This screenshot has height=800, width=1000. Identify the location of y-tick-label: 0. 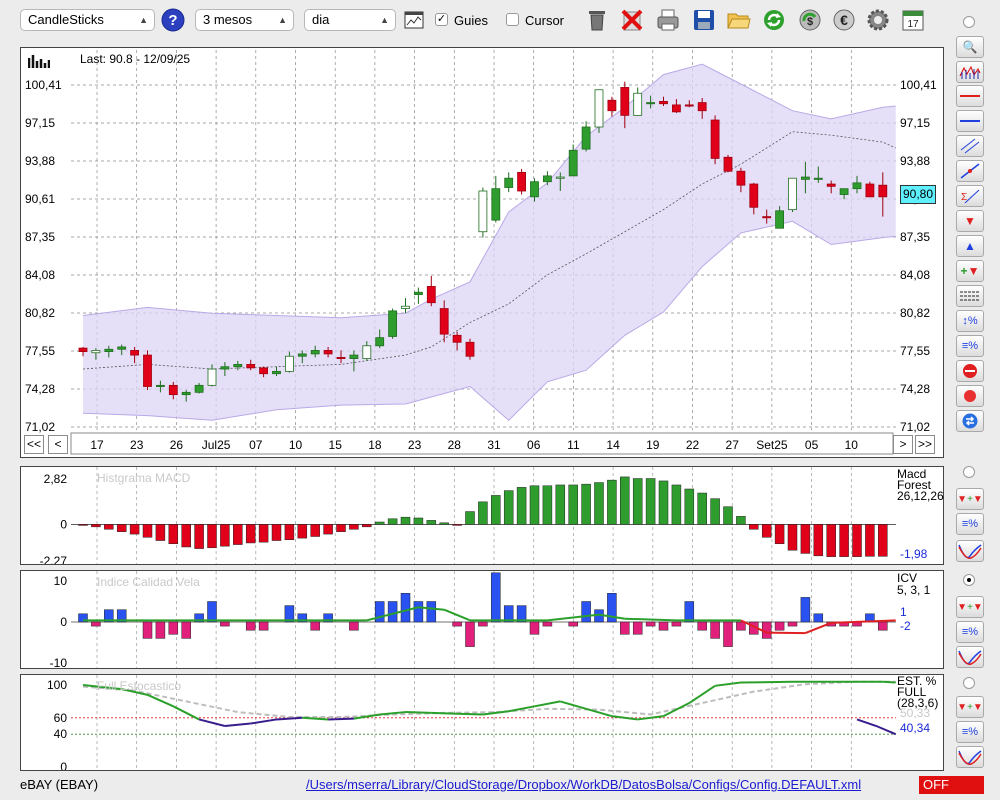
(63, 765).